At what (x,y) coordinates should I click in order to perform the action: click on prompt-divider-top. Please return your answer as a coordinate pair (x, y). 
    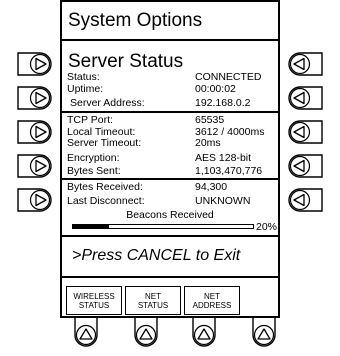
    Looking at the image, I should click on (170, 236).